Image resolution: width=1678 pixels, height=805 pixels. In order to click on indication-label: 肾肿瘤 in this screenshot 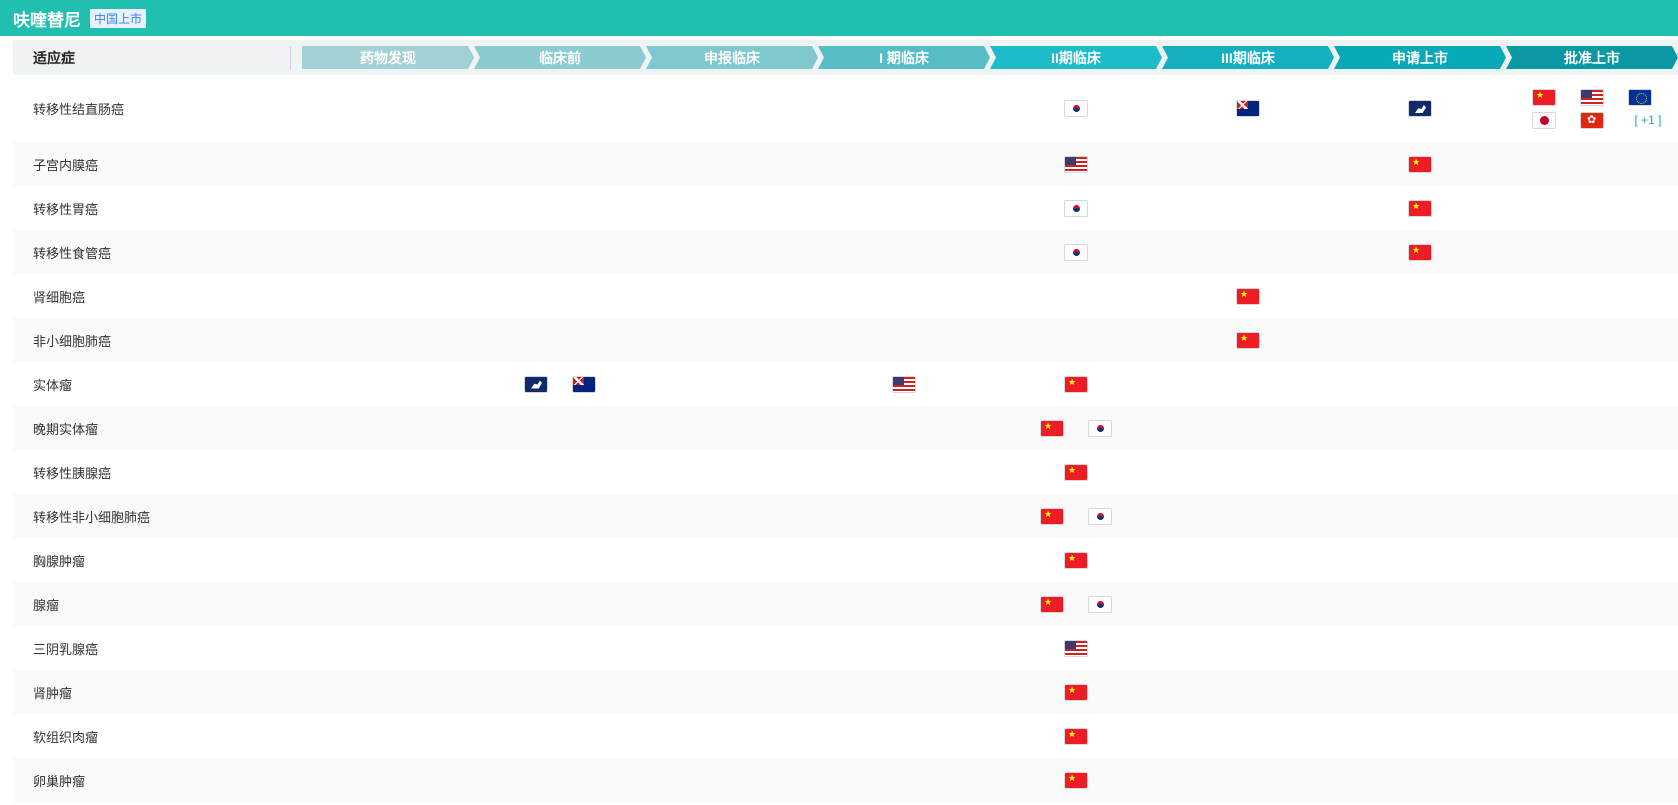, I will do `click(152, 692)`.